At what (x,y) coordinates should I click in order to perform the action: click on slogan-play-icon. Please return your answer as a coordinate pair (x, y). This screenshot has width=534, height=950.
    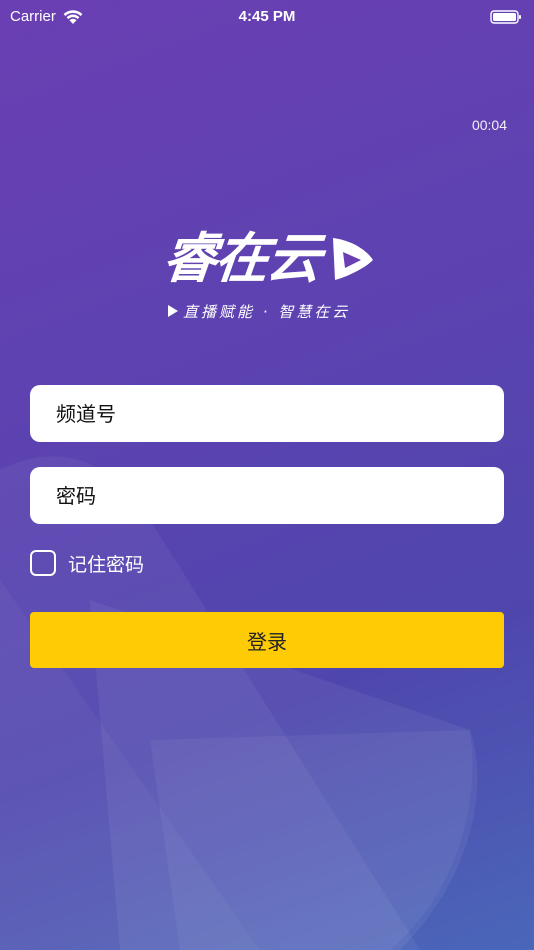
    Looking at the image, I should click on (173, 311).